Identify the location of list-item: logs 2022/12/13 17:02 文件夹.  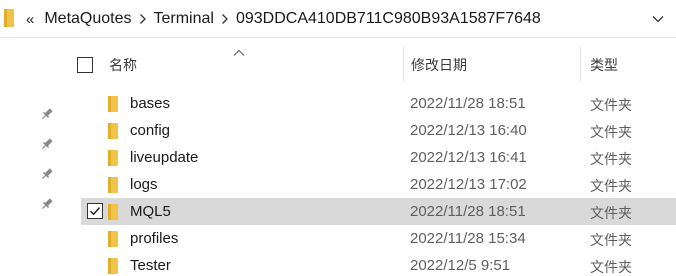
(378, 184).